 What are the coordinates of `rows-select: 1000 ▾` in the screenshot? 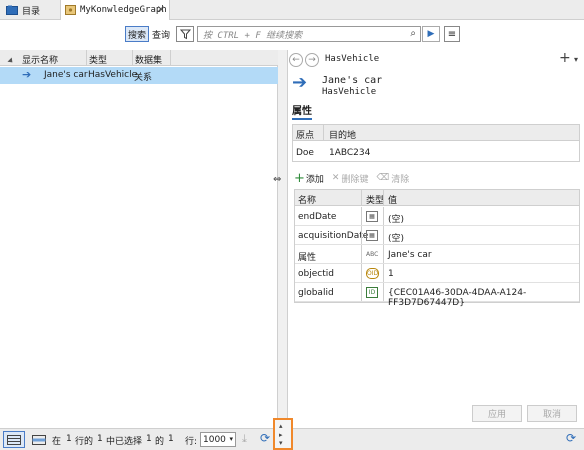 It's located at (218, 439).